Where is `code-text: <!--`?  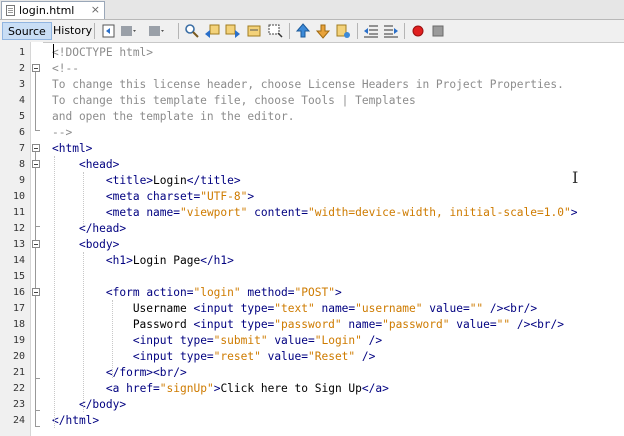
code-text: <!-- is located at coordinates (65, 69).